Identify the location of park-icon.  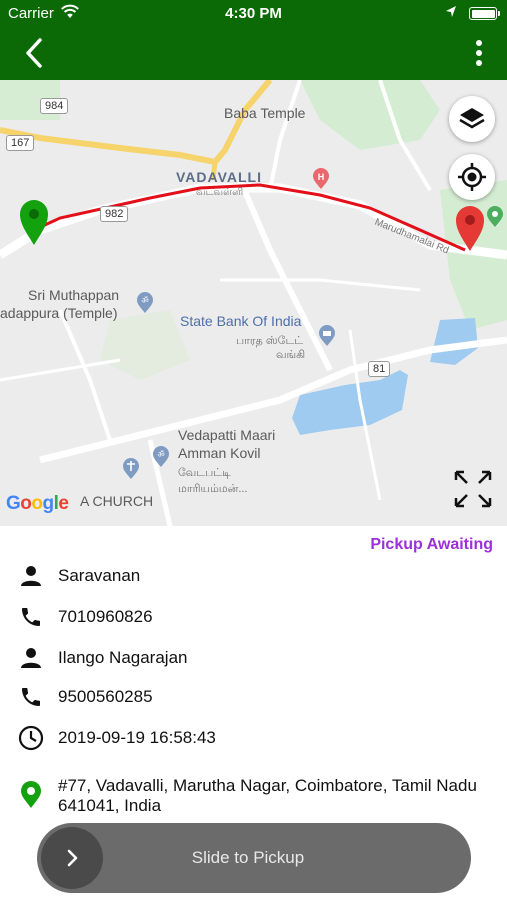
(495, 216).